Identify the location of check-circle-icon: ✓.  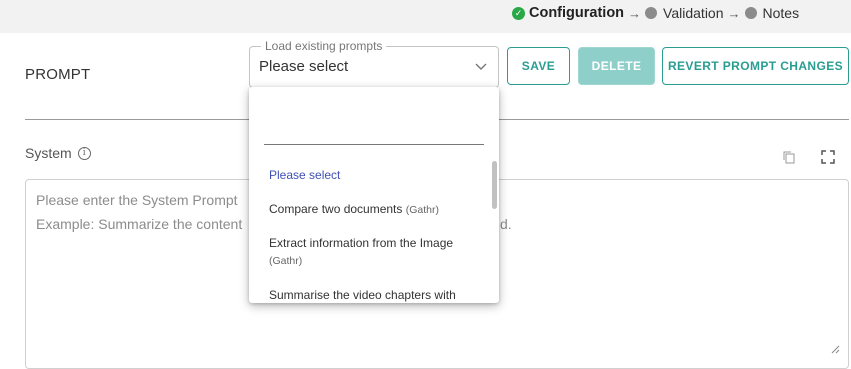
(518, 13).